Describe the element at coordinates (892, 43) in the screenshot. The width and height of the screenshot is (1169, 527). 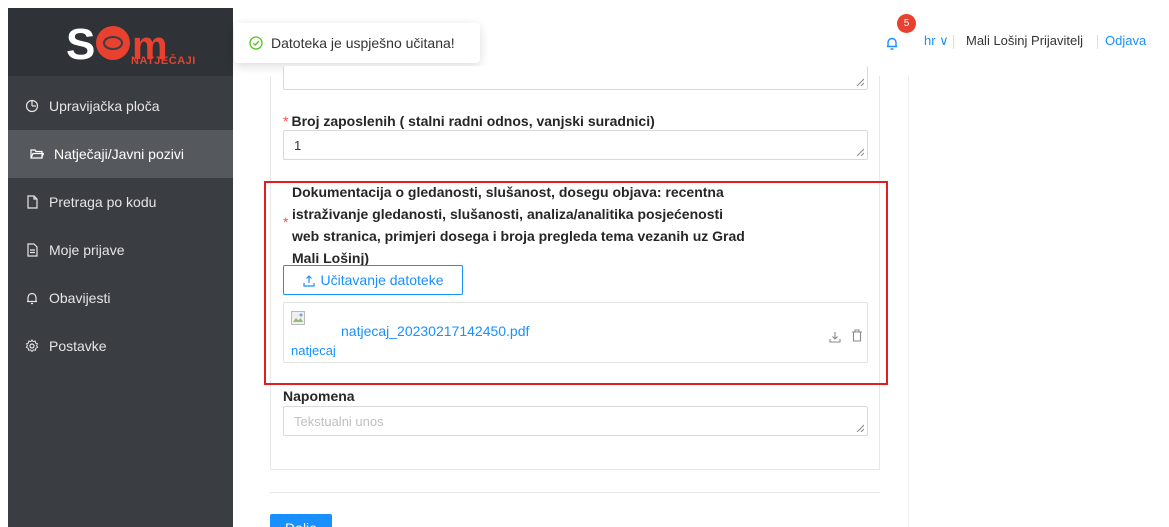
I see `notification-bell-icon` at that location.